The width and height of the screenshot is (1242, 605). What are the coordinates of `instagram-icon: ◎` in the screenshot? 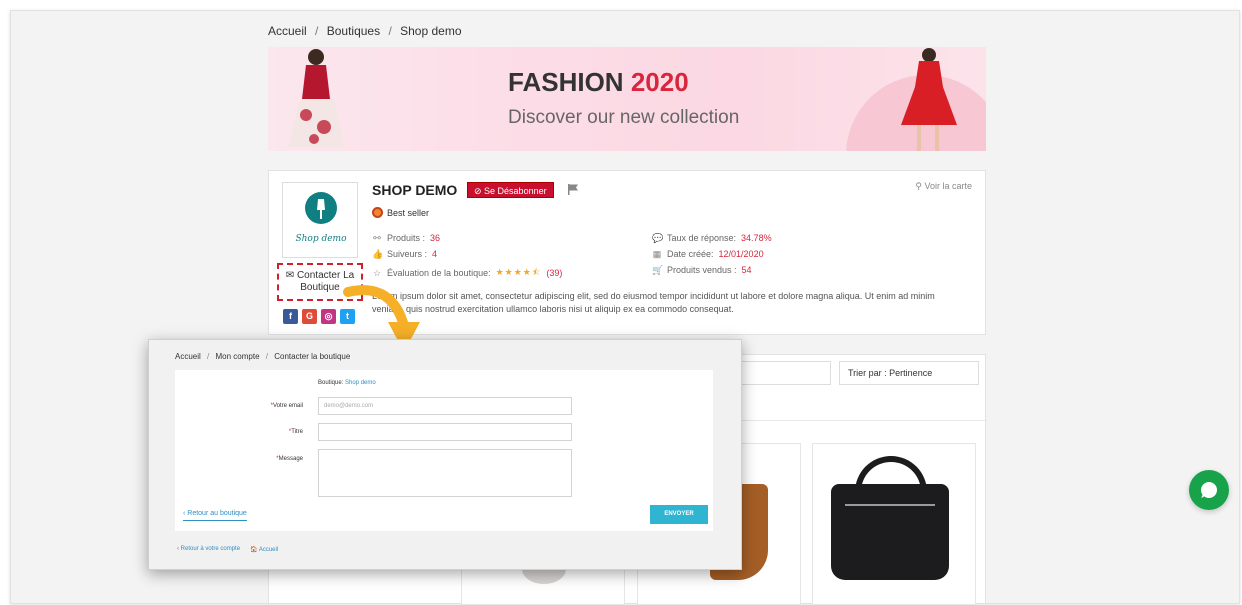 It's located at (328, 316).